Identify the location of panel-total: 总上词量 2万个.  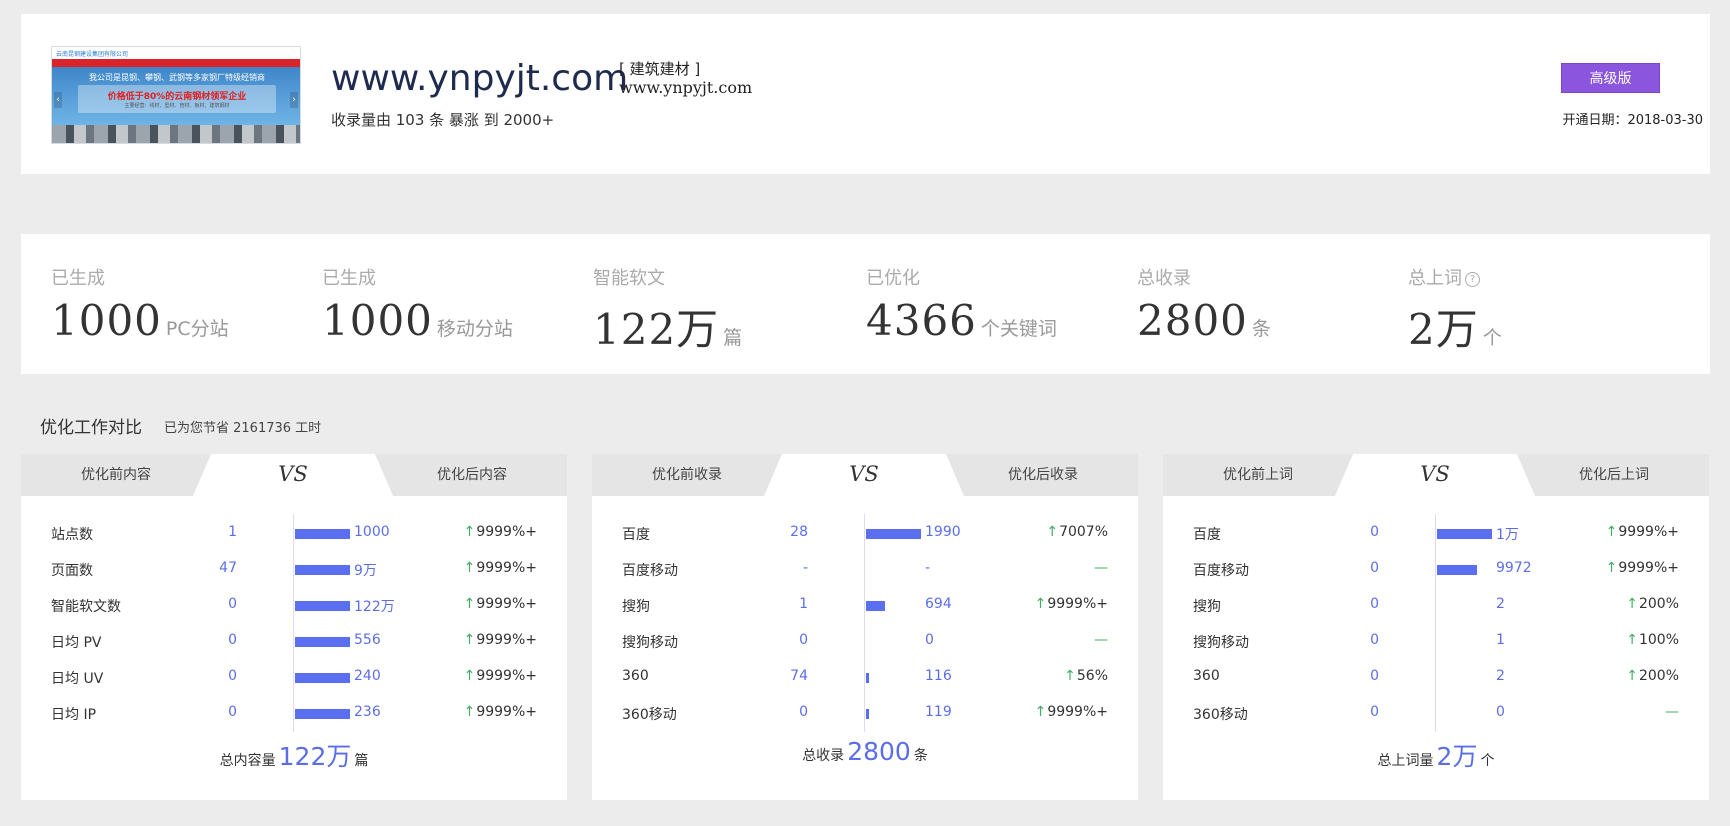
(1436, 755).